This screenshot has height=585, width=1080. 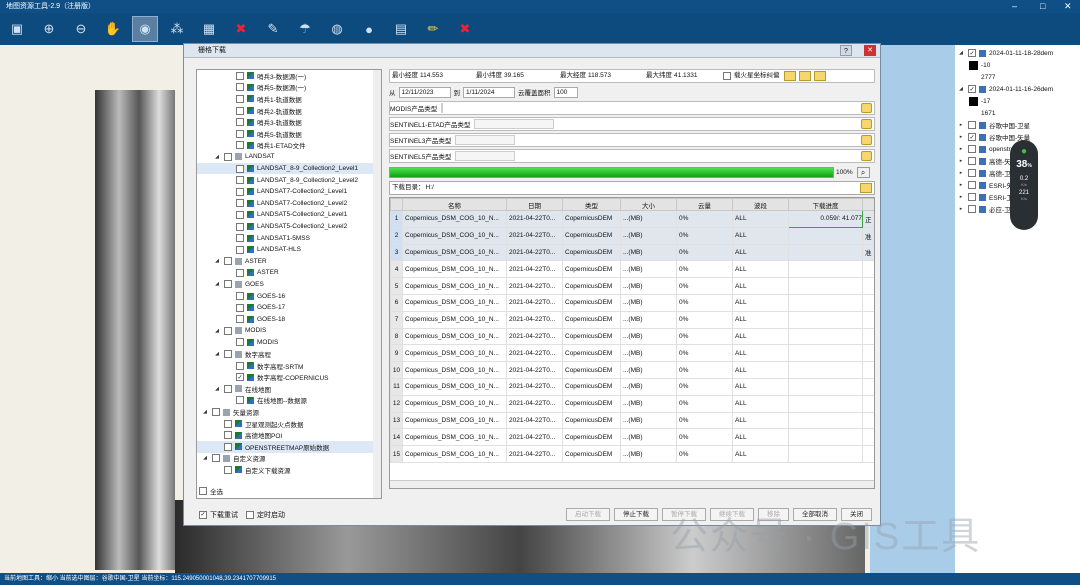 I want to click on tree-item: 哨兵5-数据源(一), so click(x=289, y=88).